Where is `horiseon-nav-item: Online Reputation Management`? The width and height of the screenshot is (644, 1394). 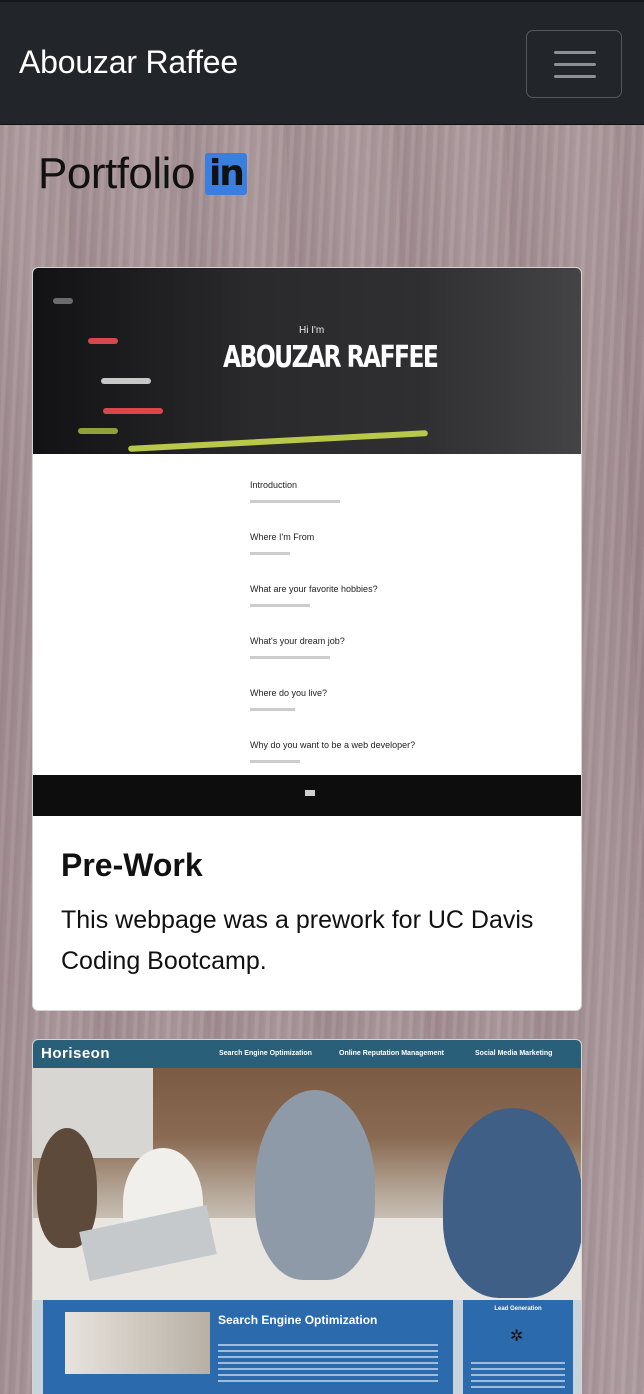
horiseon-nav-item: Online Reputation Management is located at coordinates (392, 1053).